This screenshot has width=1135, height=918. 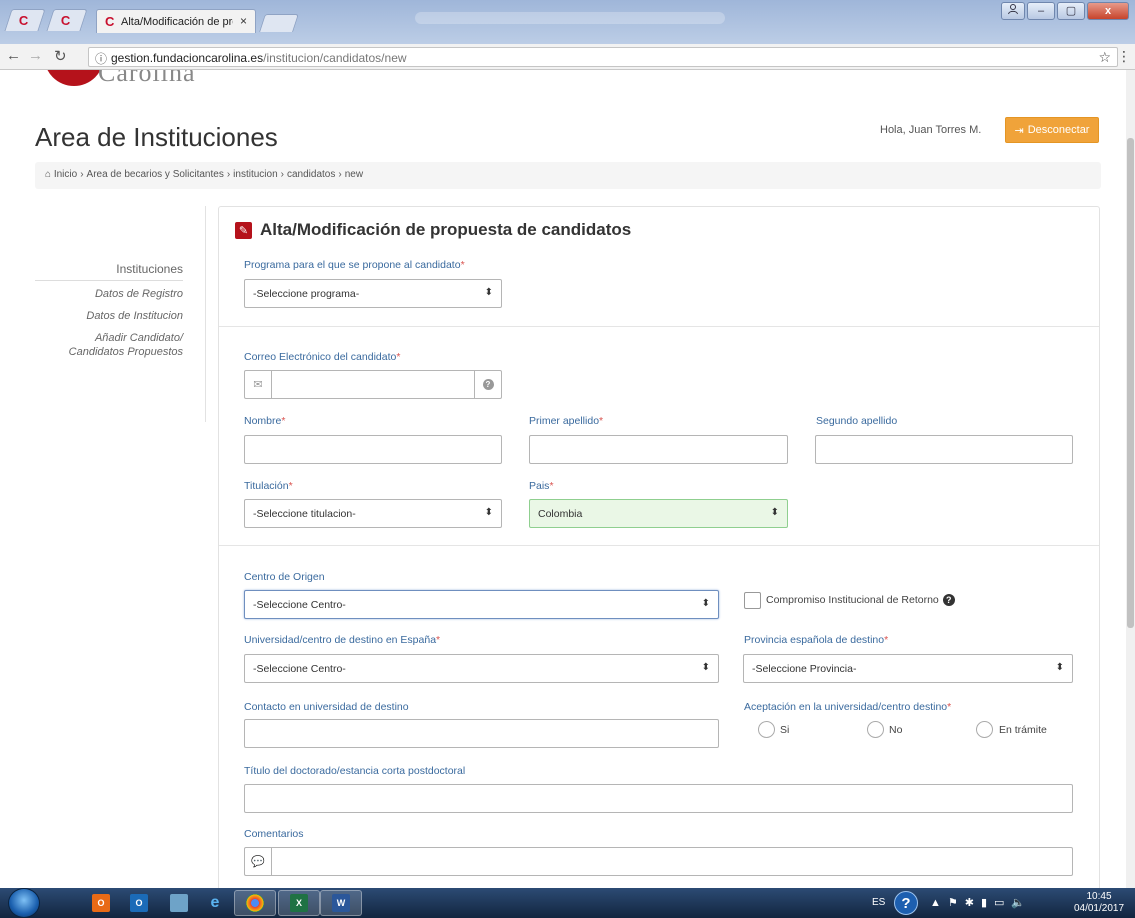 What do you see at coordinates (908, 668) in the screenshot?
I see `provincia-select: -Seleccione Provincia- ⬍` at bounding box center [908, 668].